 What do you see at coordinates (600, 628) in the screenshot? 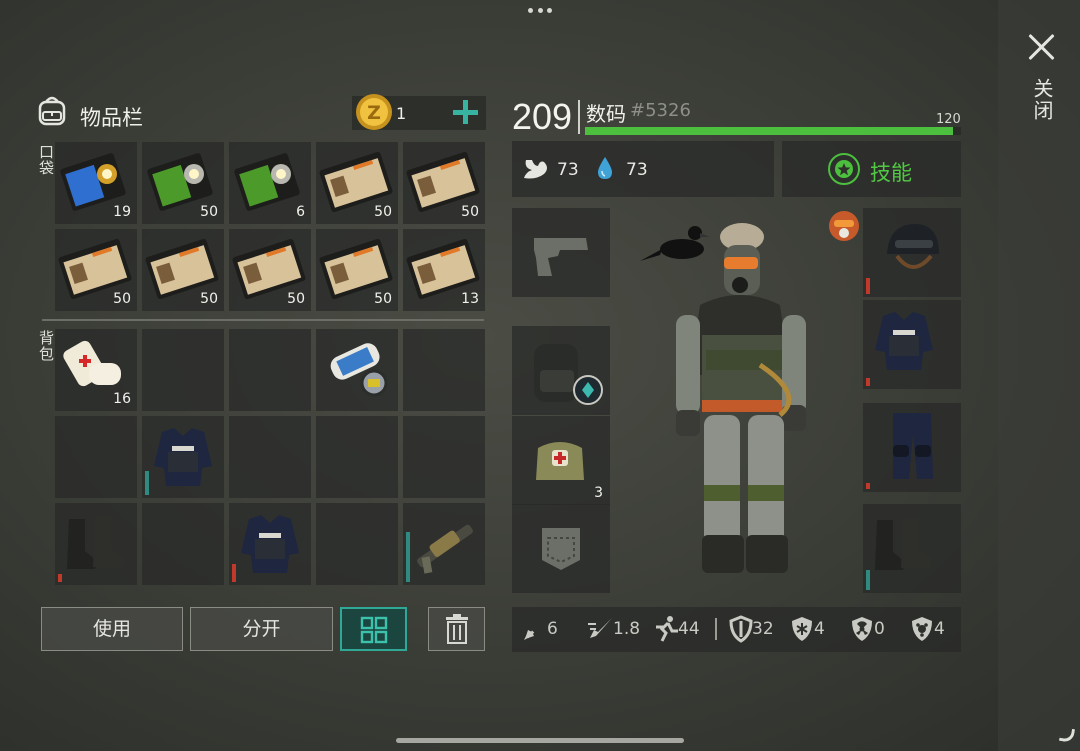
I see `attack-speed-icon` at bounding box center [600, 628].